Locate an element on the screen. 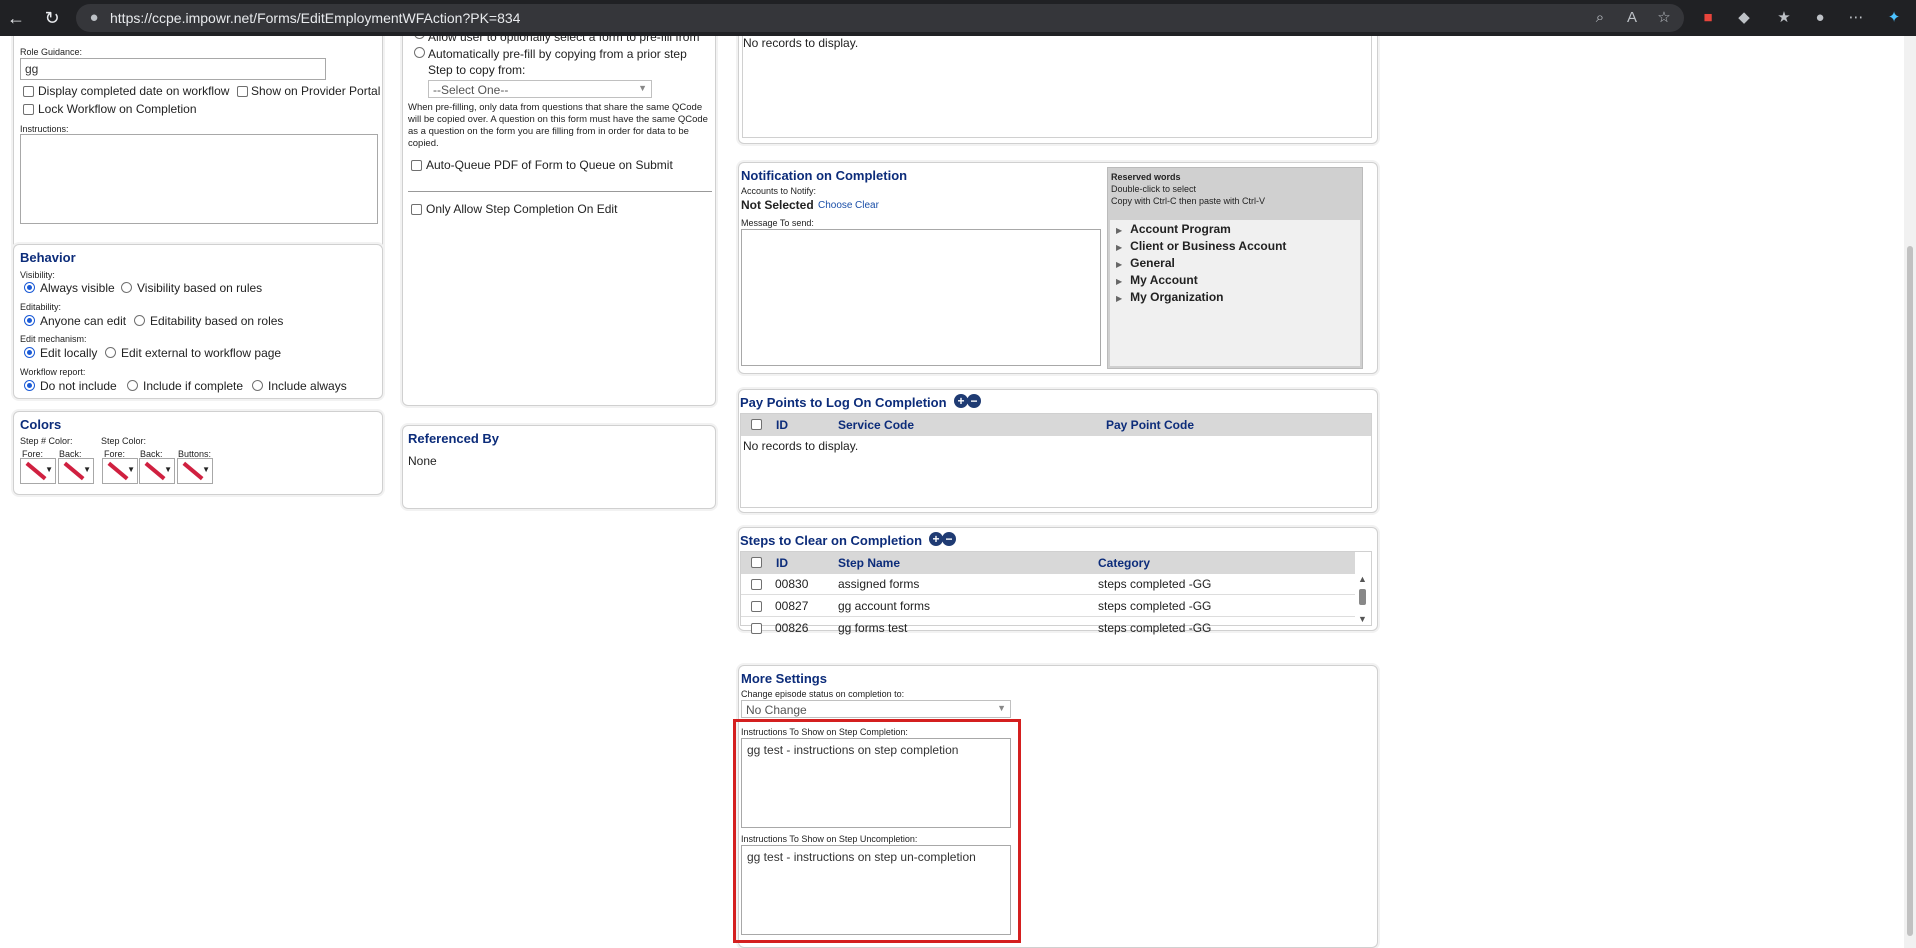 The width and height of the screenshot is (1916, 948). visibility-rules-radio is located at coordinates (126, 287).